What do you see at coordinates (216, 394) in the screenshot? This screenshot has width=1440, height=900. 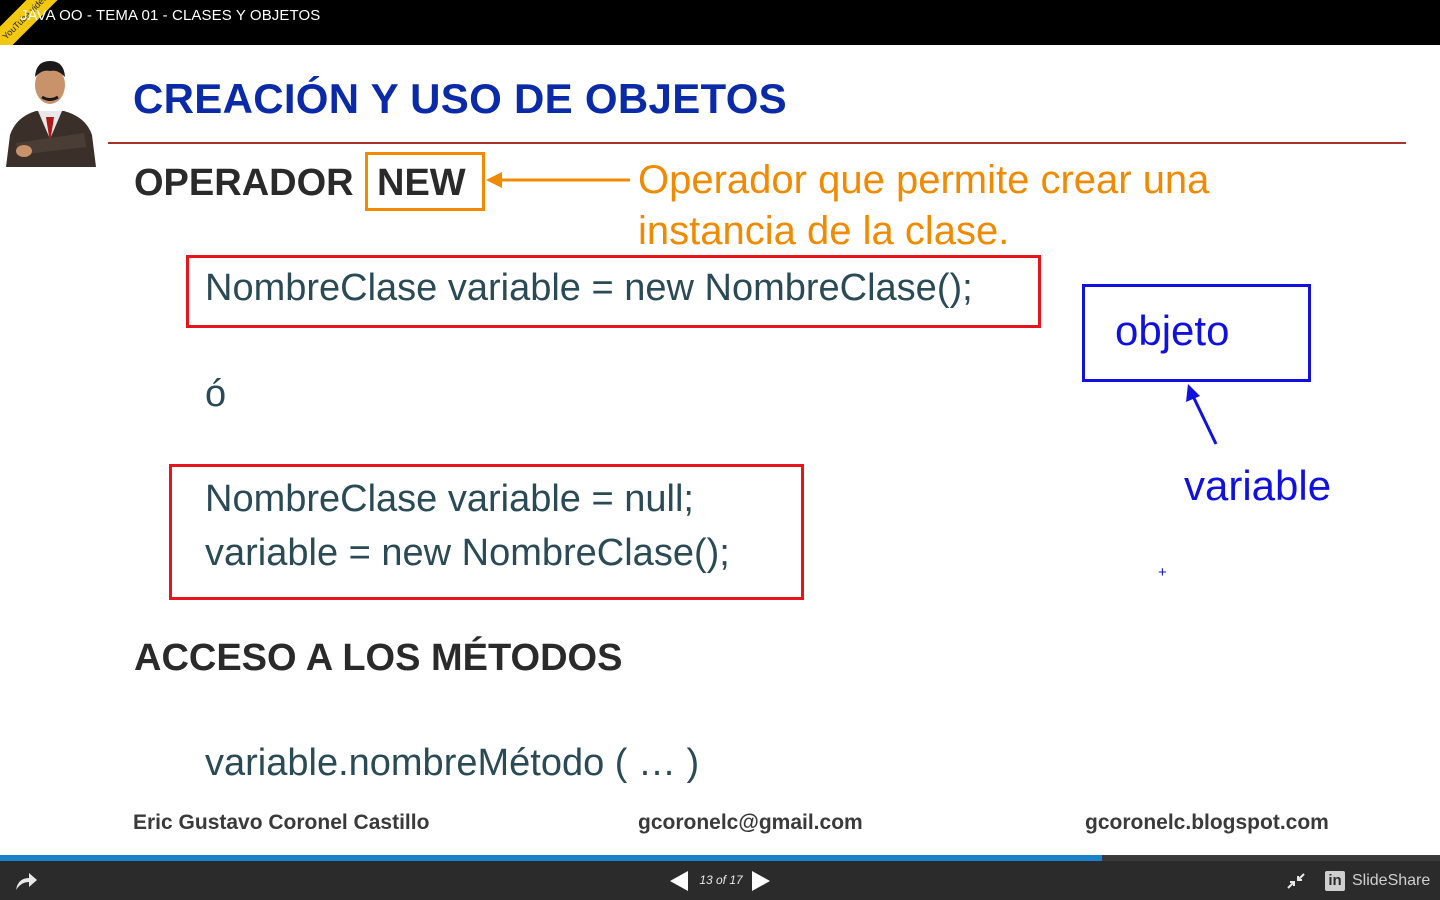 I see `or-separator: ó` at bounding box center [216, 394].